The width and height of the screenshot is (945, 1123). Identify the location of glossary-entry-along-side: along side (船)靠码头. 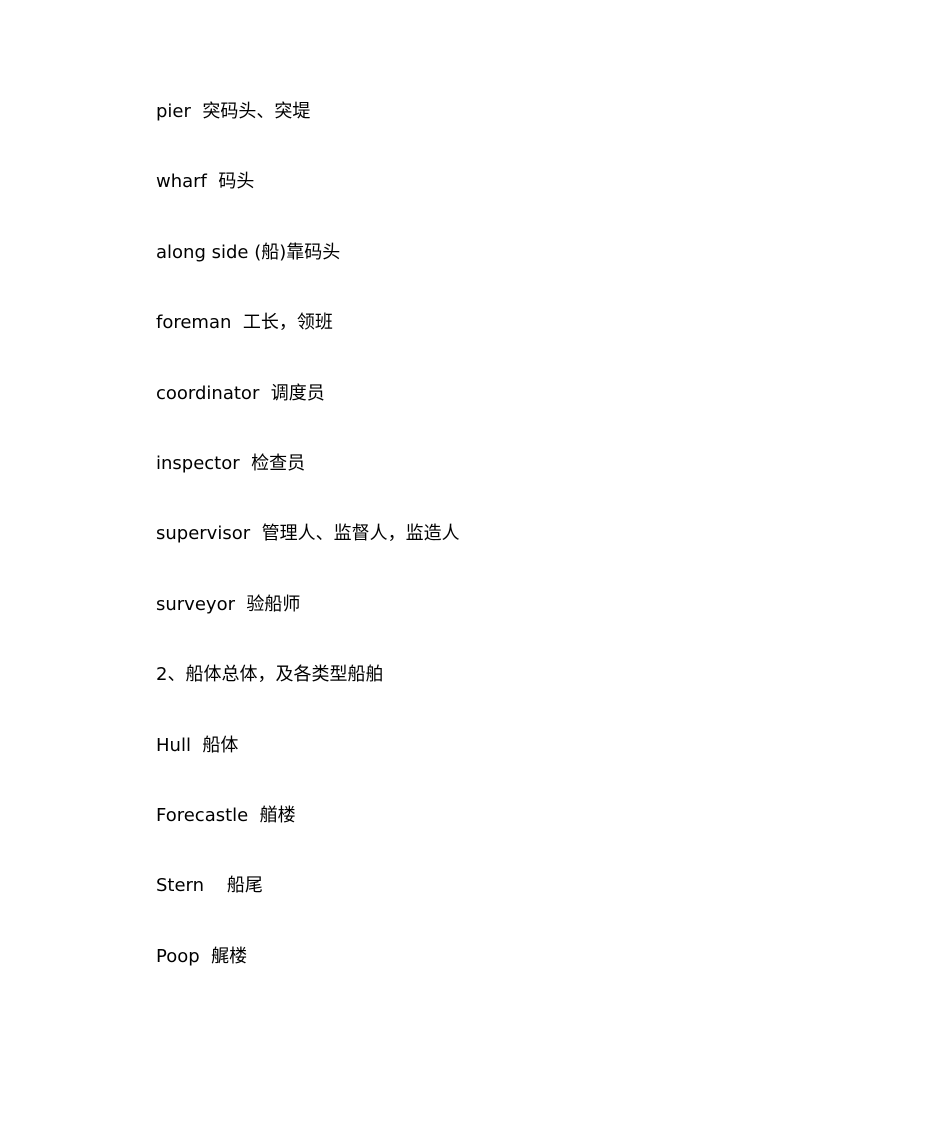
(248, 252).